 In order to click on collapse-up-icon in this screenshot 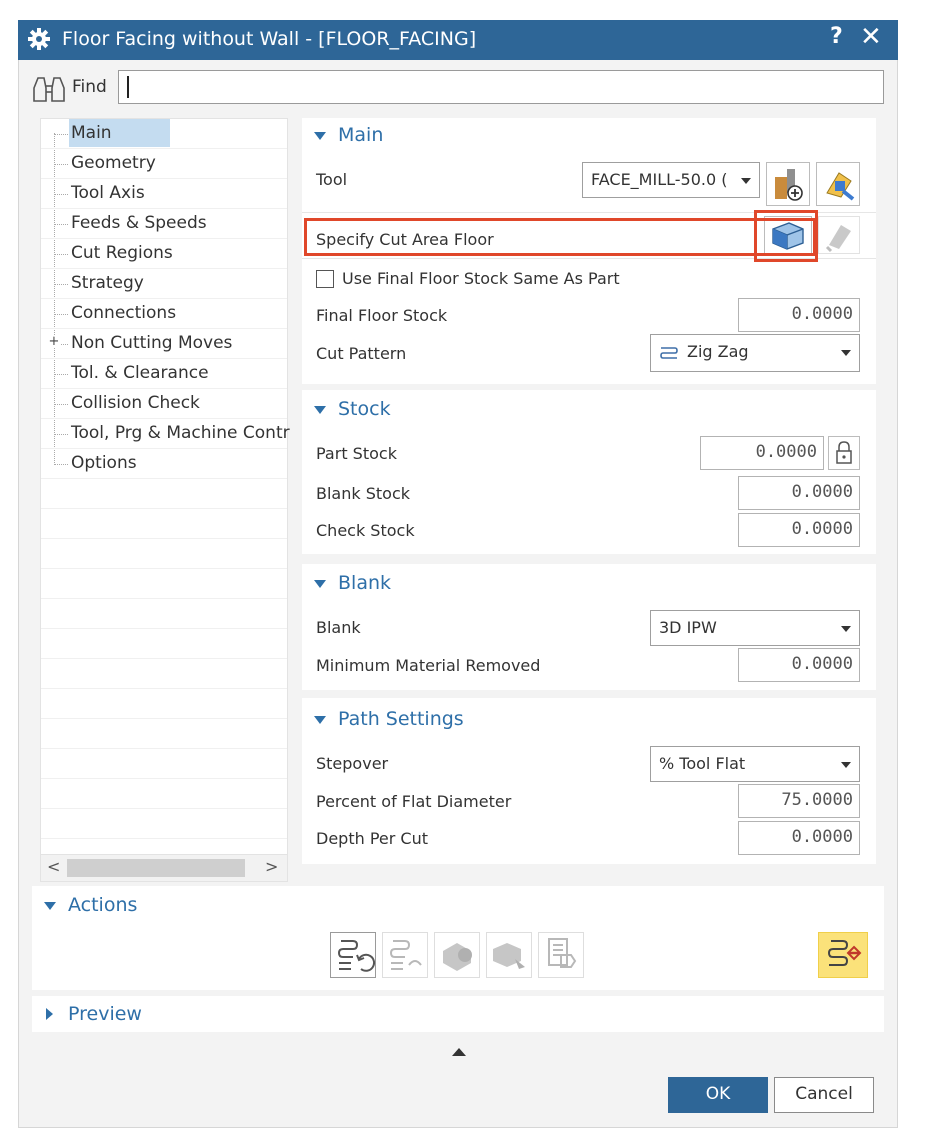, I will do `click(459, 1052)`.